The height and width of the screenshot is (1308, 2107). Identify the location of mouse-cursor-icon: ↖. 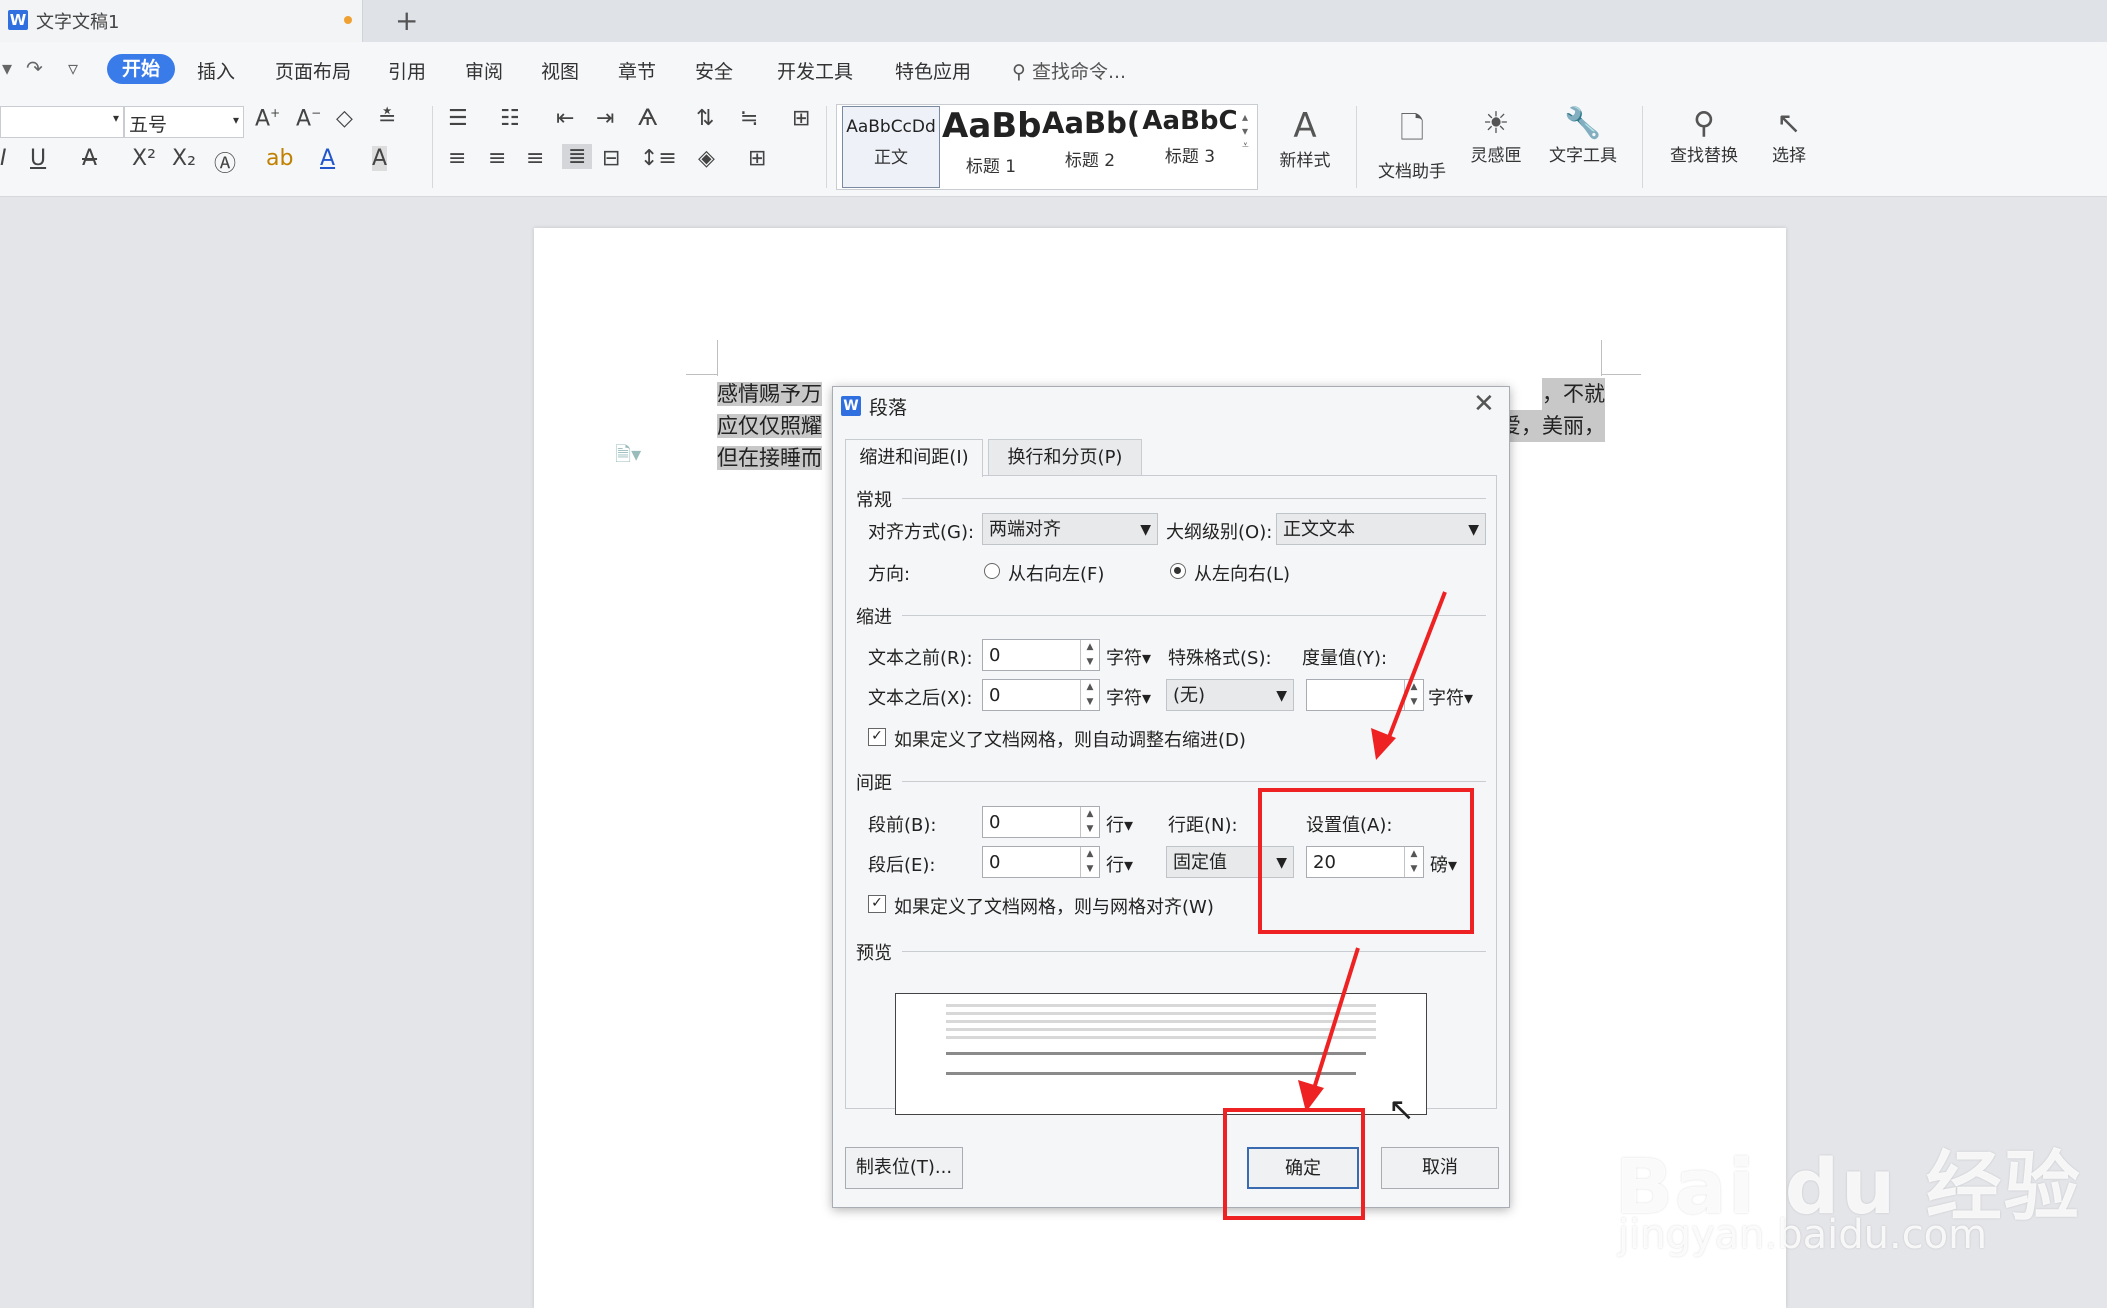
(1401, 1109).